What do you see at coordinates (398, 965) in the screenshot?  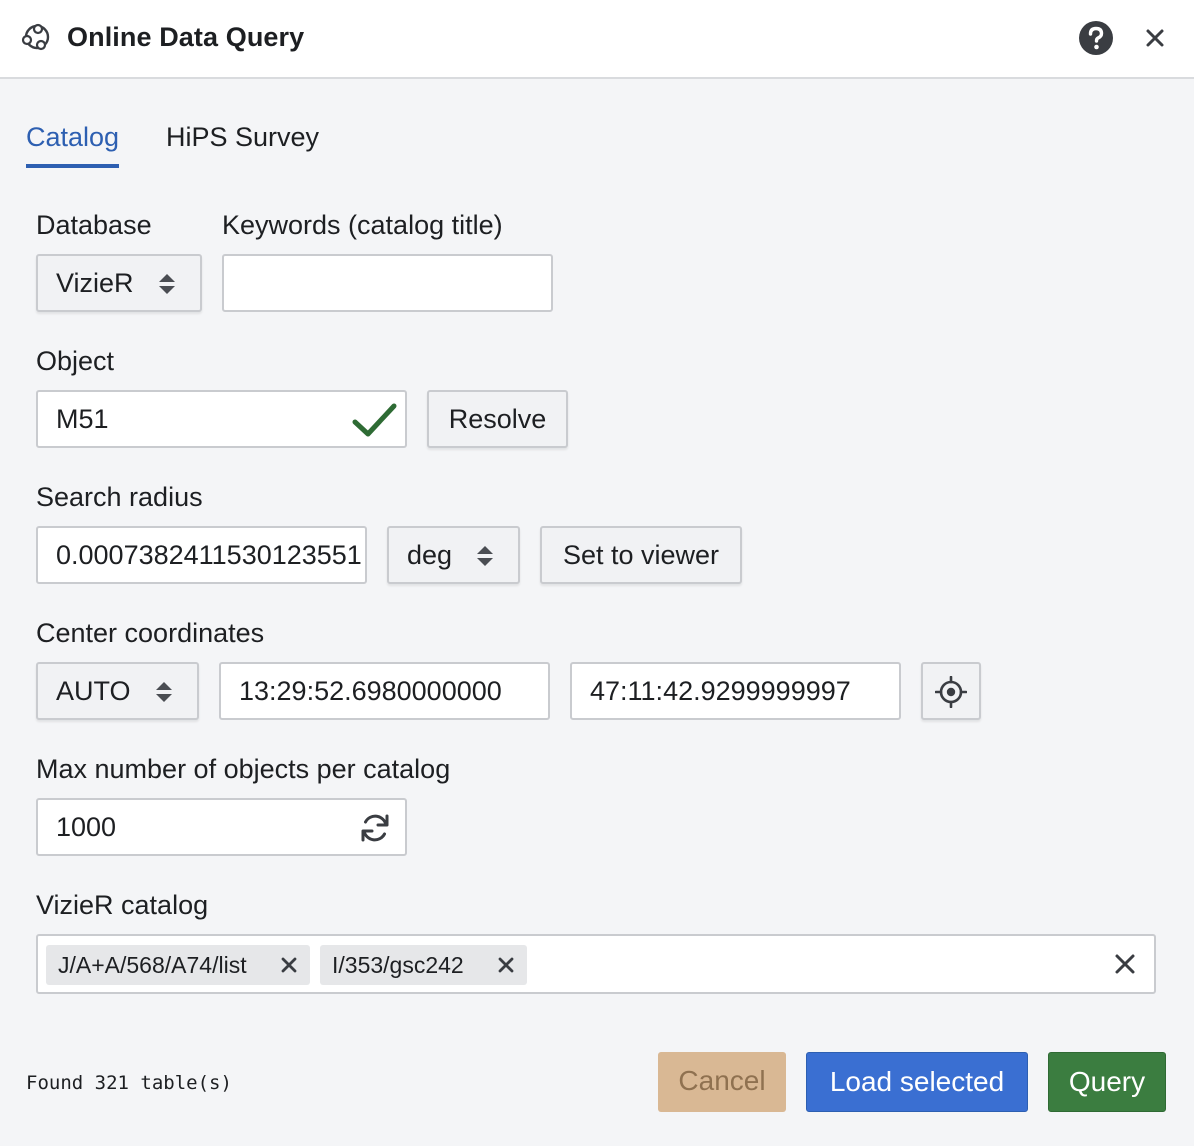 I see `catalog-chip-label: I/353/gsc242` at bounding box center [398, 965].